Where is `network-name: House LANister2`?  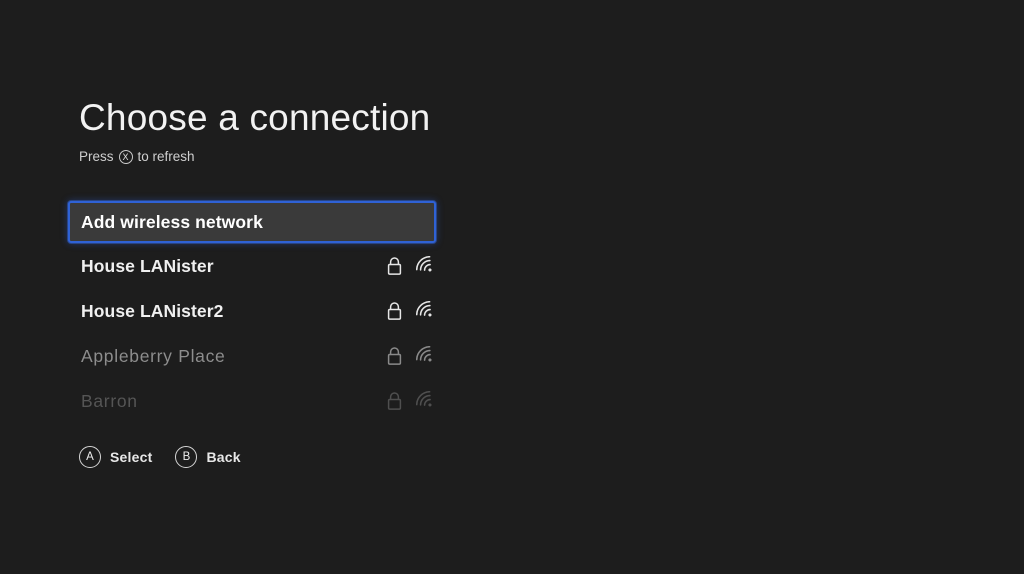
network-name: House LANister2 is located at coordinates (152, 310).